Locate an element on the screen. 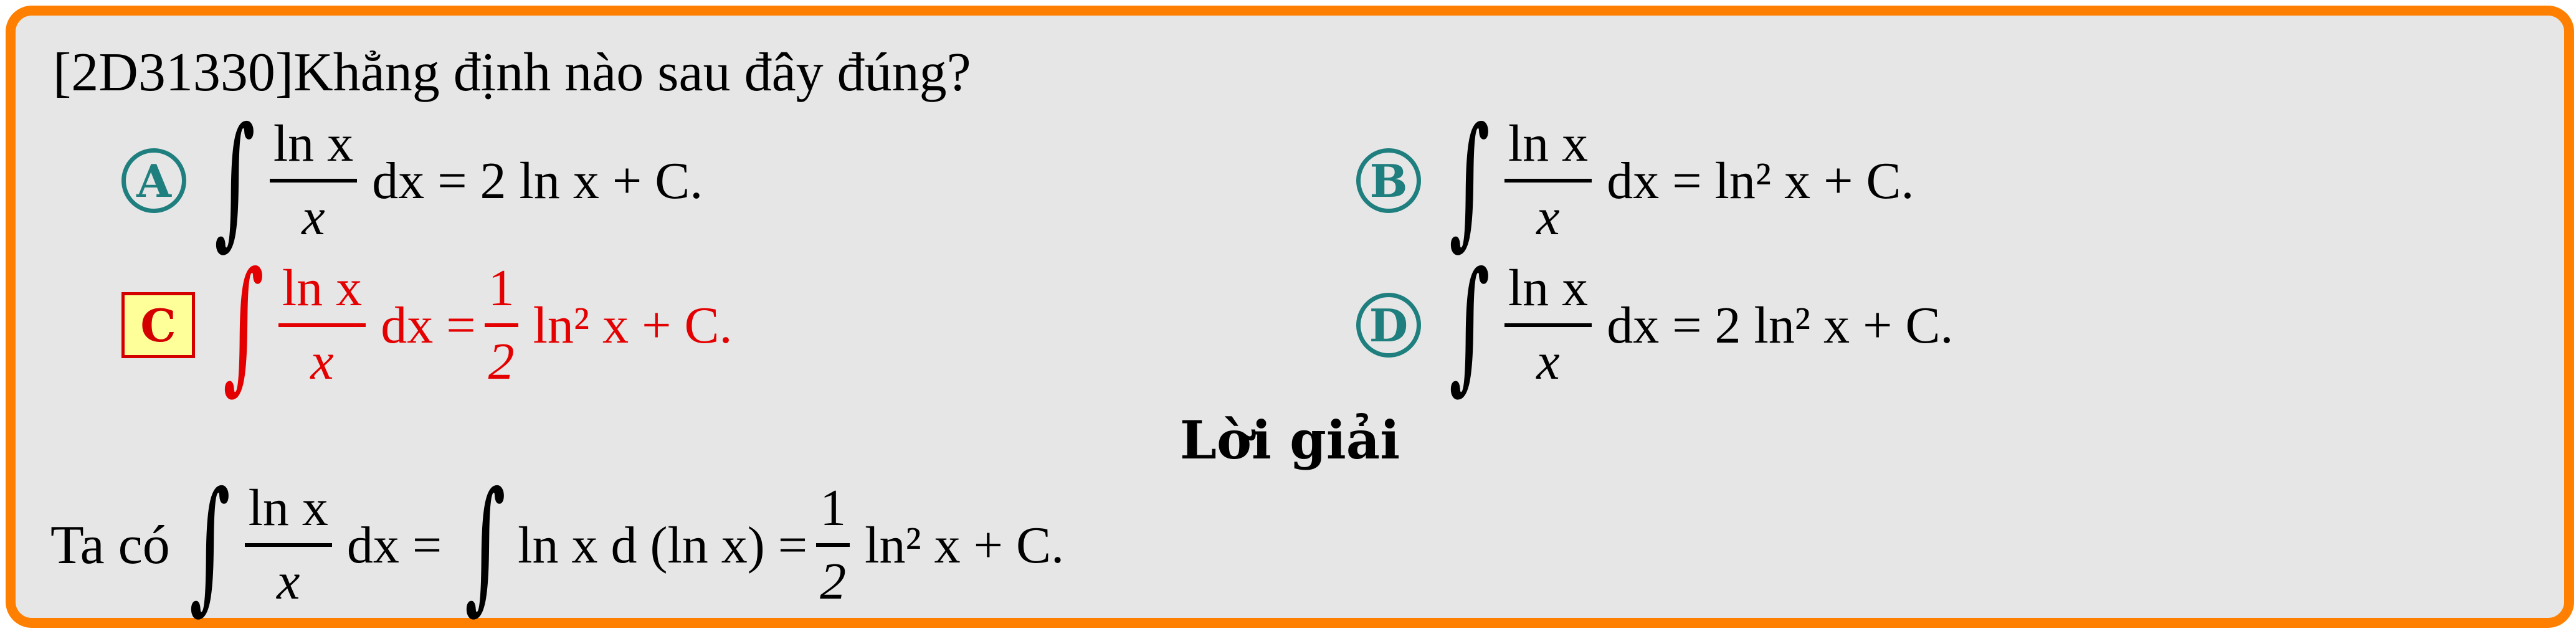 This screenshot has width=2576, height=631. option-c-tail: ln² x + C. is located at coordinates (633, 325).